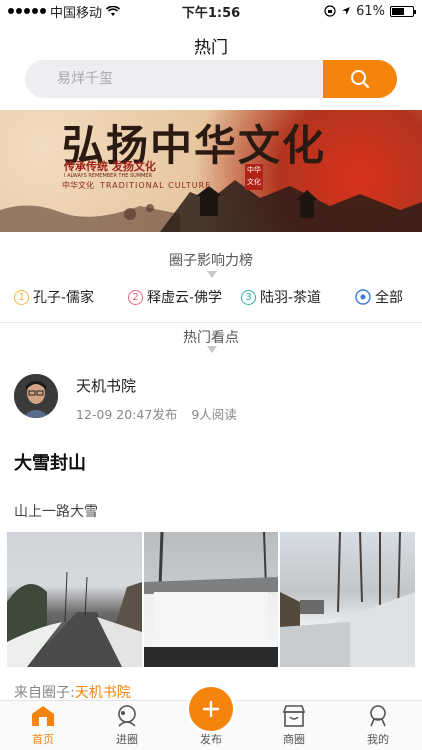 The image size is (422, 750). Describe the element at coordinates (212, 349) in the screenshot. I see `hot-arrow-icon` at that location.